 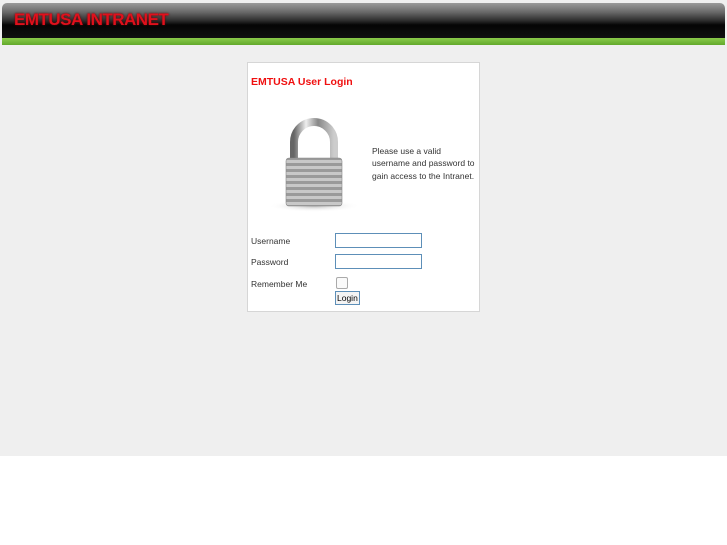 I want to click on password-label: Password, so click(x=270, y=262).